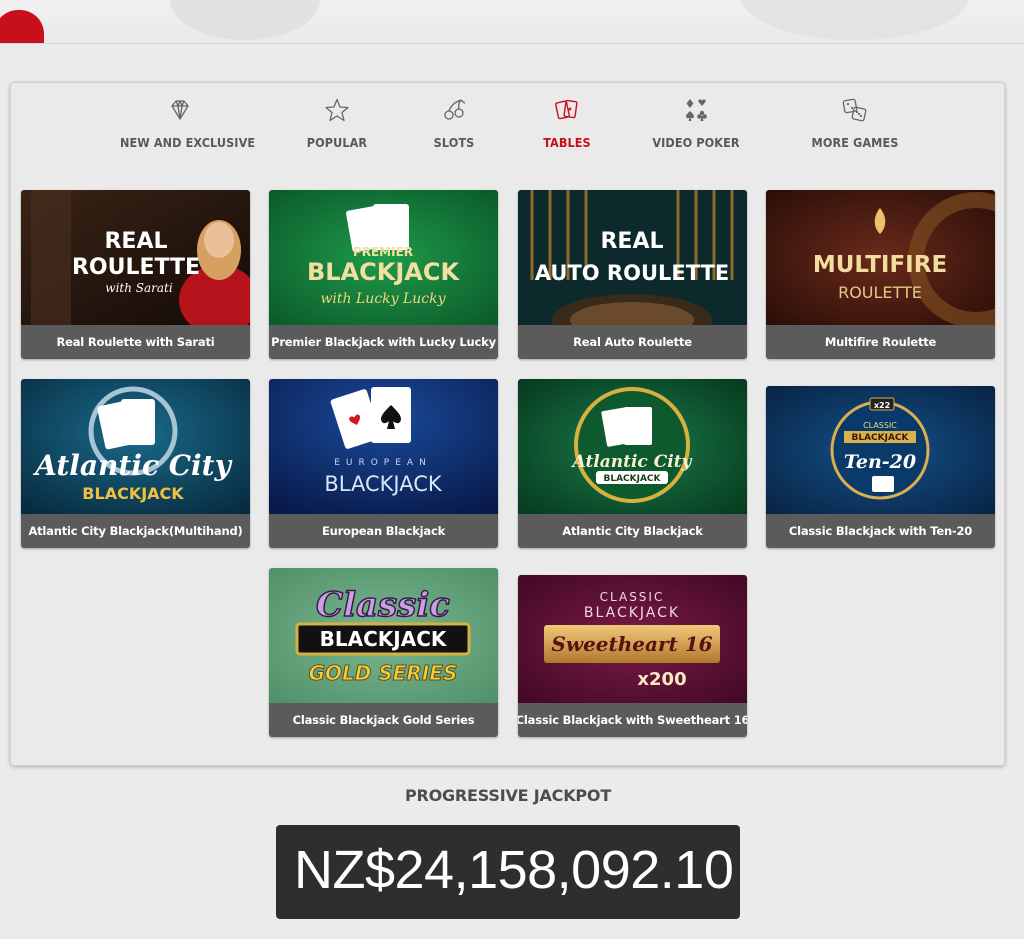 Image resolution: width=1024 pixels, height=939 pixels. I want to click on card-suits-icon, so click(696, 110).